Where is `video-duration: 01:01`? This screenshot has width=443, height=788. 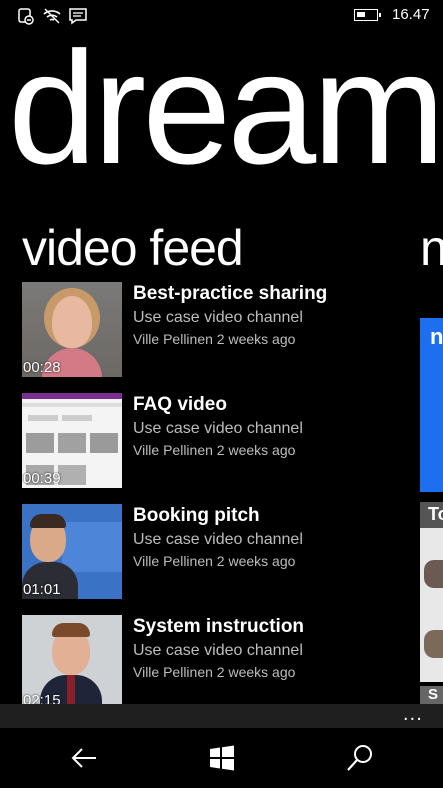
video-duration: 01:01 is located at coordinates (42, 589).